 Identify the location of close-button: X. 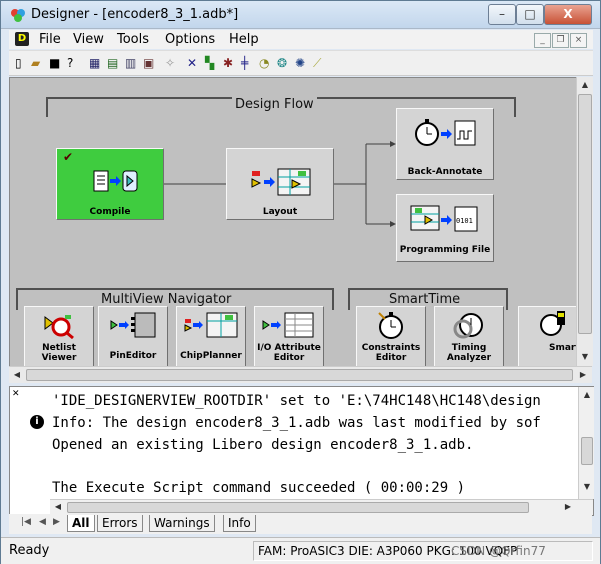
(568, 14).